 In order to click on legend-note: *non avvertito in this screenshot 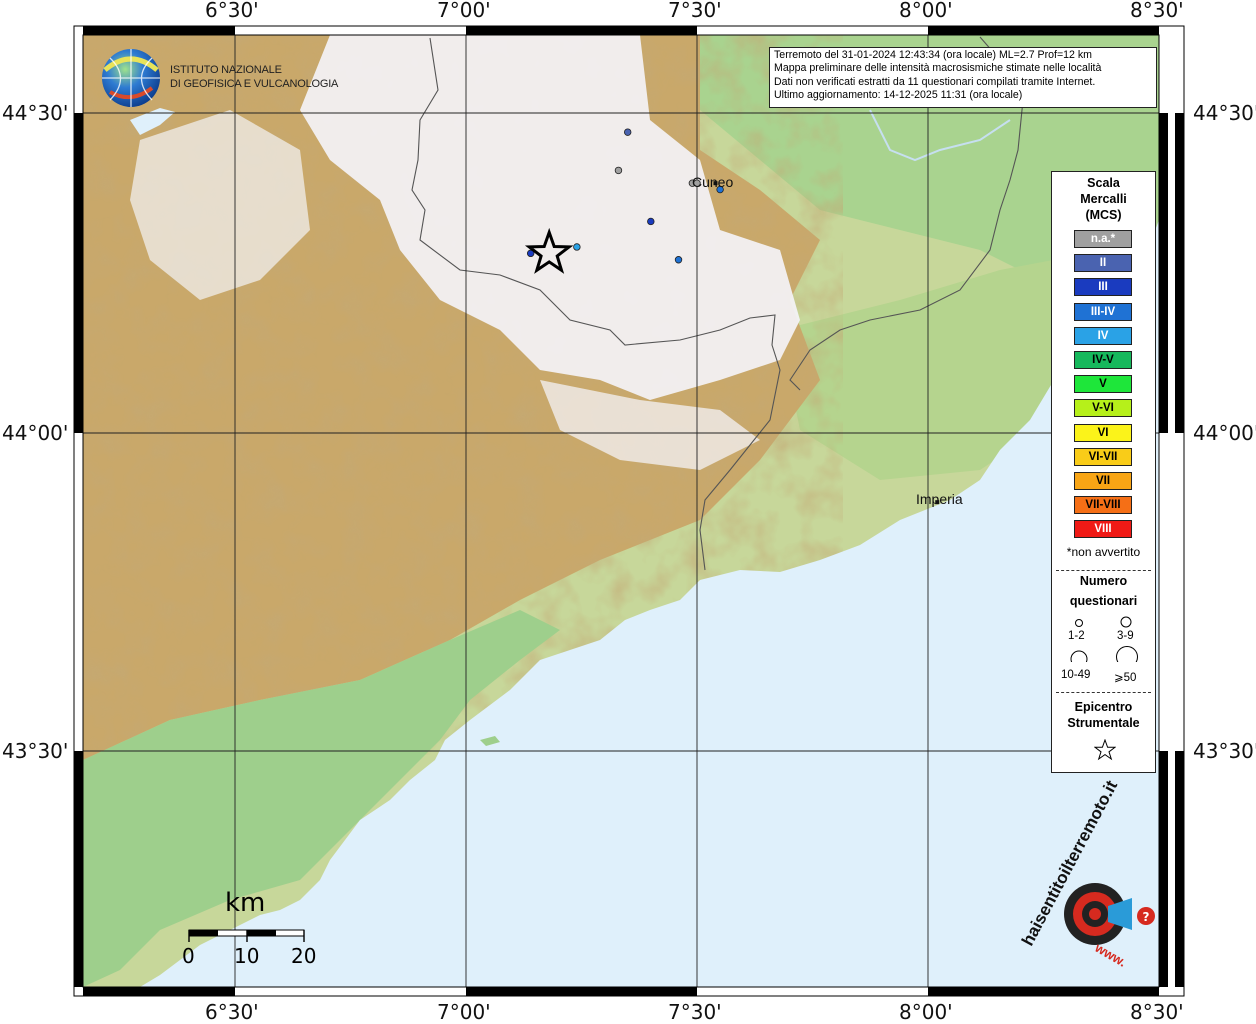, I will do `click(1103, 552)`.